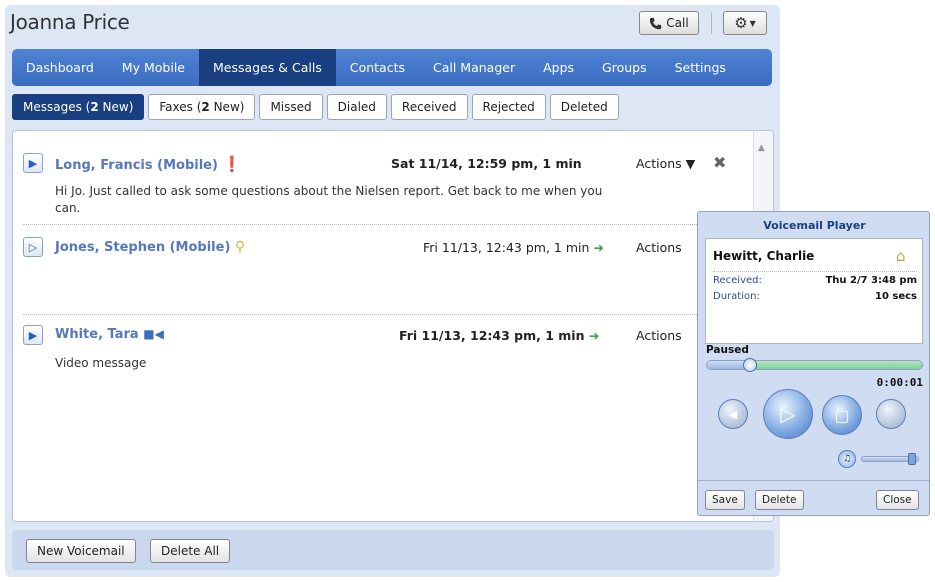  What do you see at coordinates (711, 23) in the screenshot?
I see `header-separator` at bounding box center [711, 23].